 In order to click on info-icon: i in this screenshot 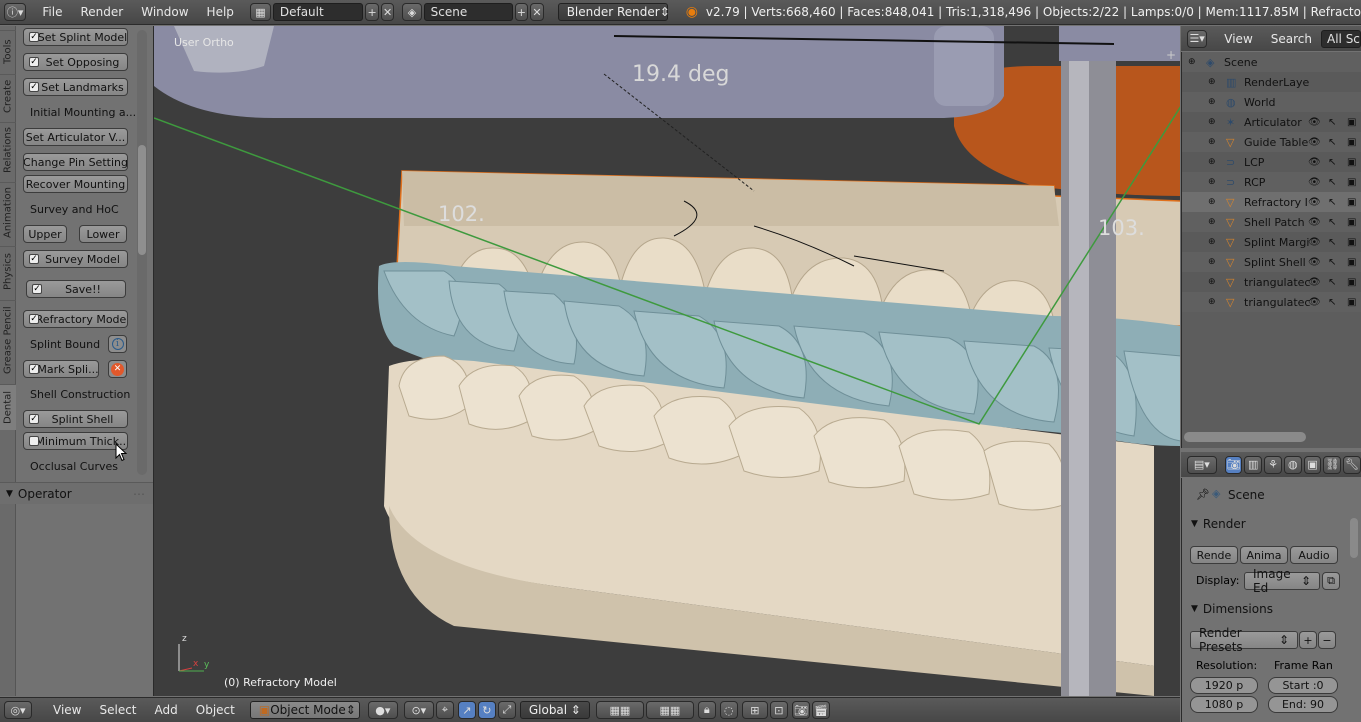, I will do `click(117, 344)`.